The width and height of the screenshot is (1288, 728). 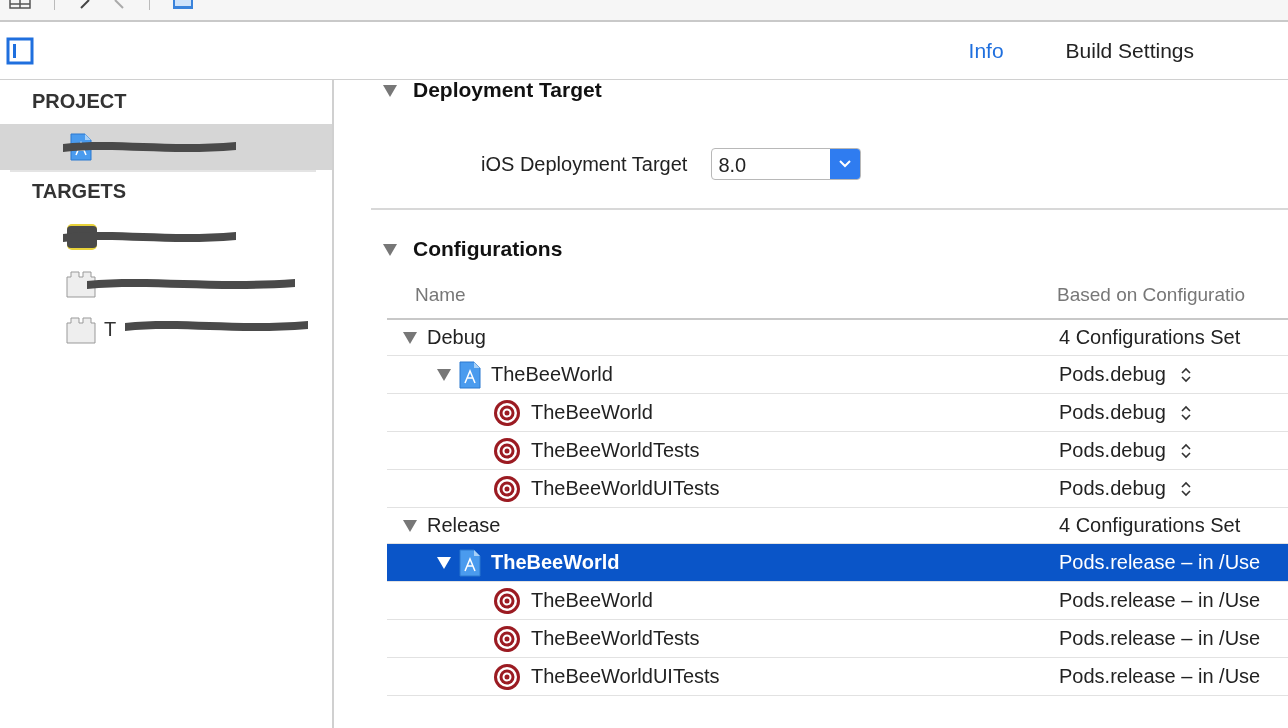 I want to click on column-header: Name, so click(x=440, y=295).